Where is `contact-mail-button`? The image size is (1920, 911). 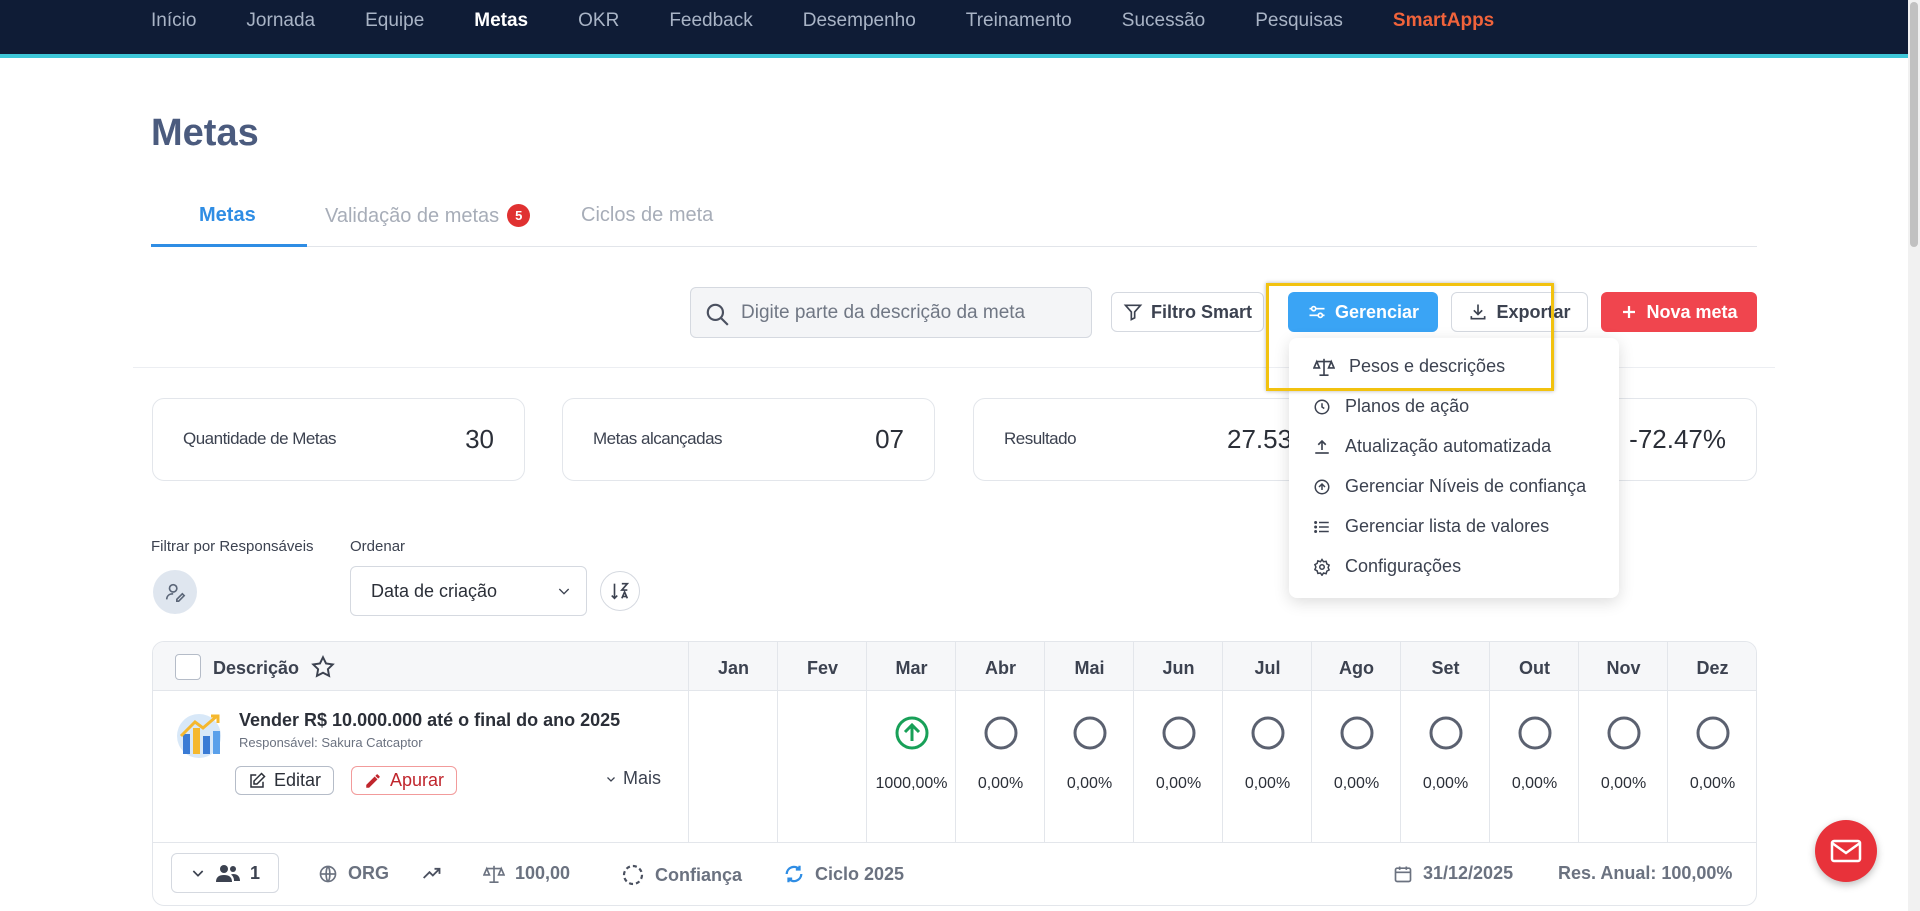
contact-mail-button is located at coordinates (1846, 851).